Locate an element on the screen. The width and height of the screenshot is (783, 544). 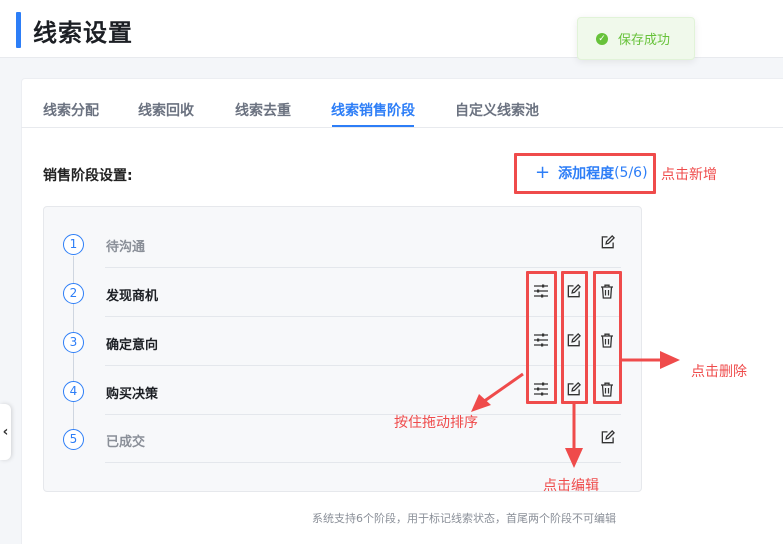
tab-custom-lead-pool: 自定义线索池 is located at coordinates (497, 110).